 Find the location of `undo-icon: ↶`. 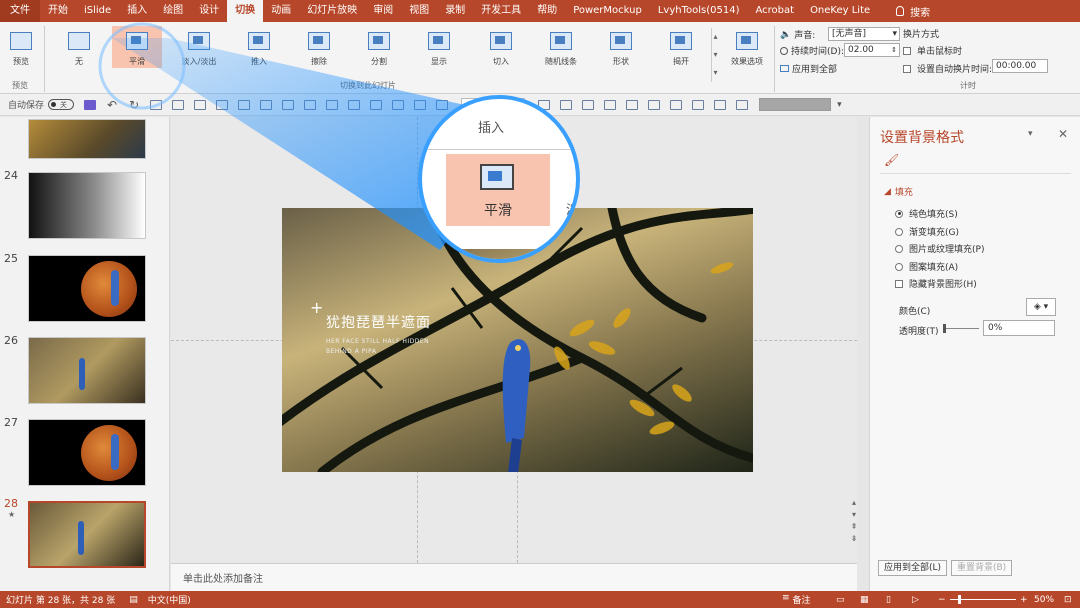

undo-icon: ↶ is located at coordinates (112, 105).